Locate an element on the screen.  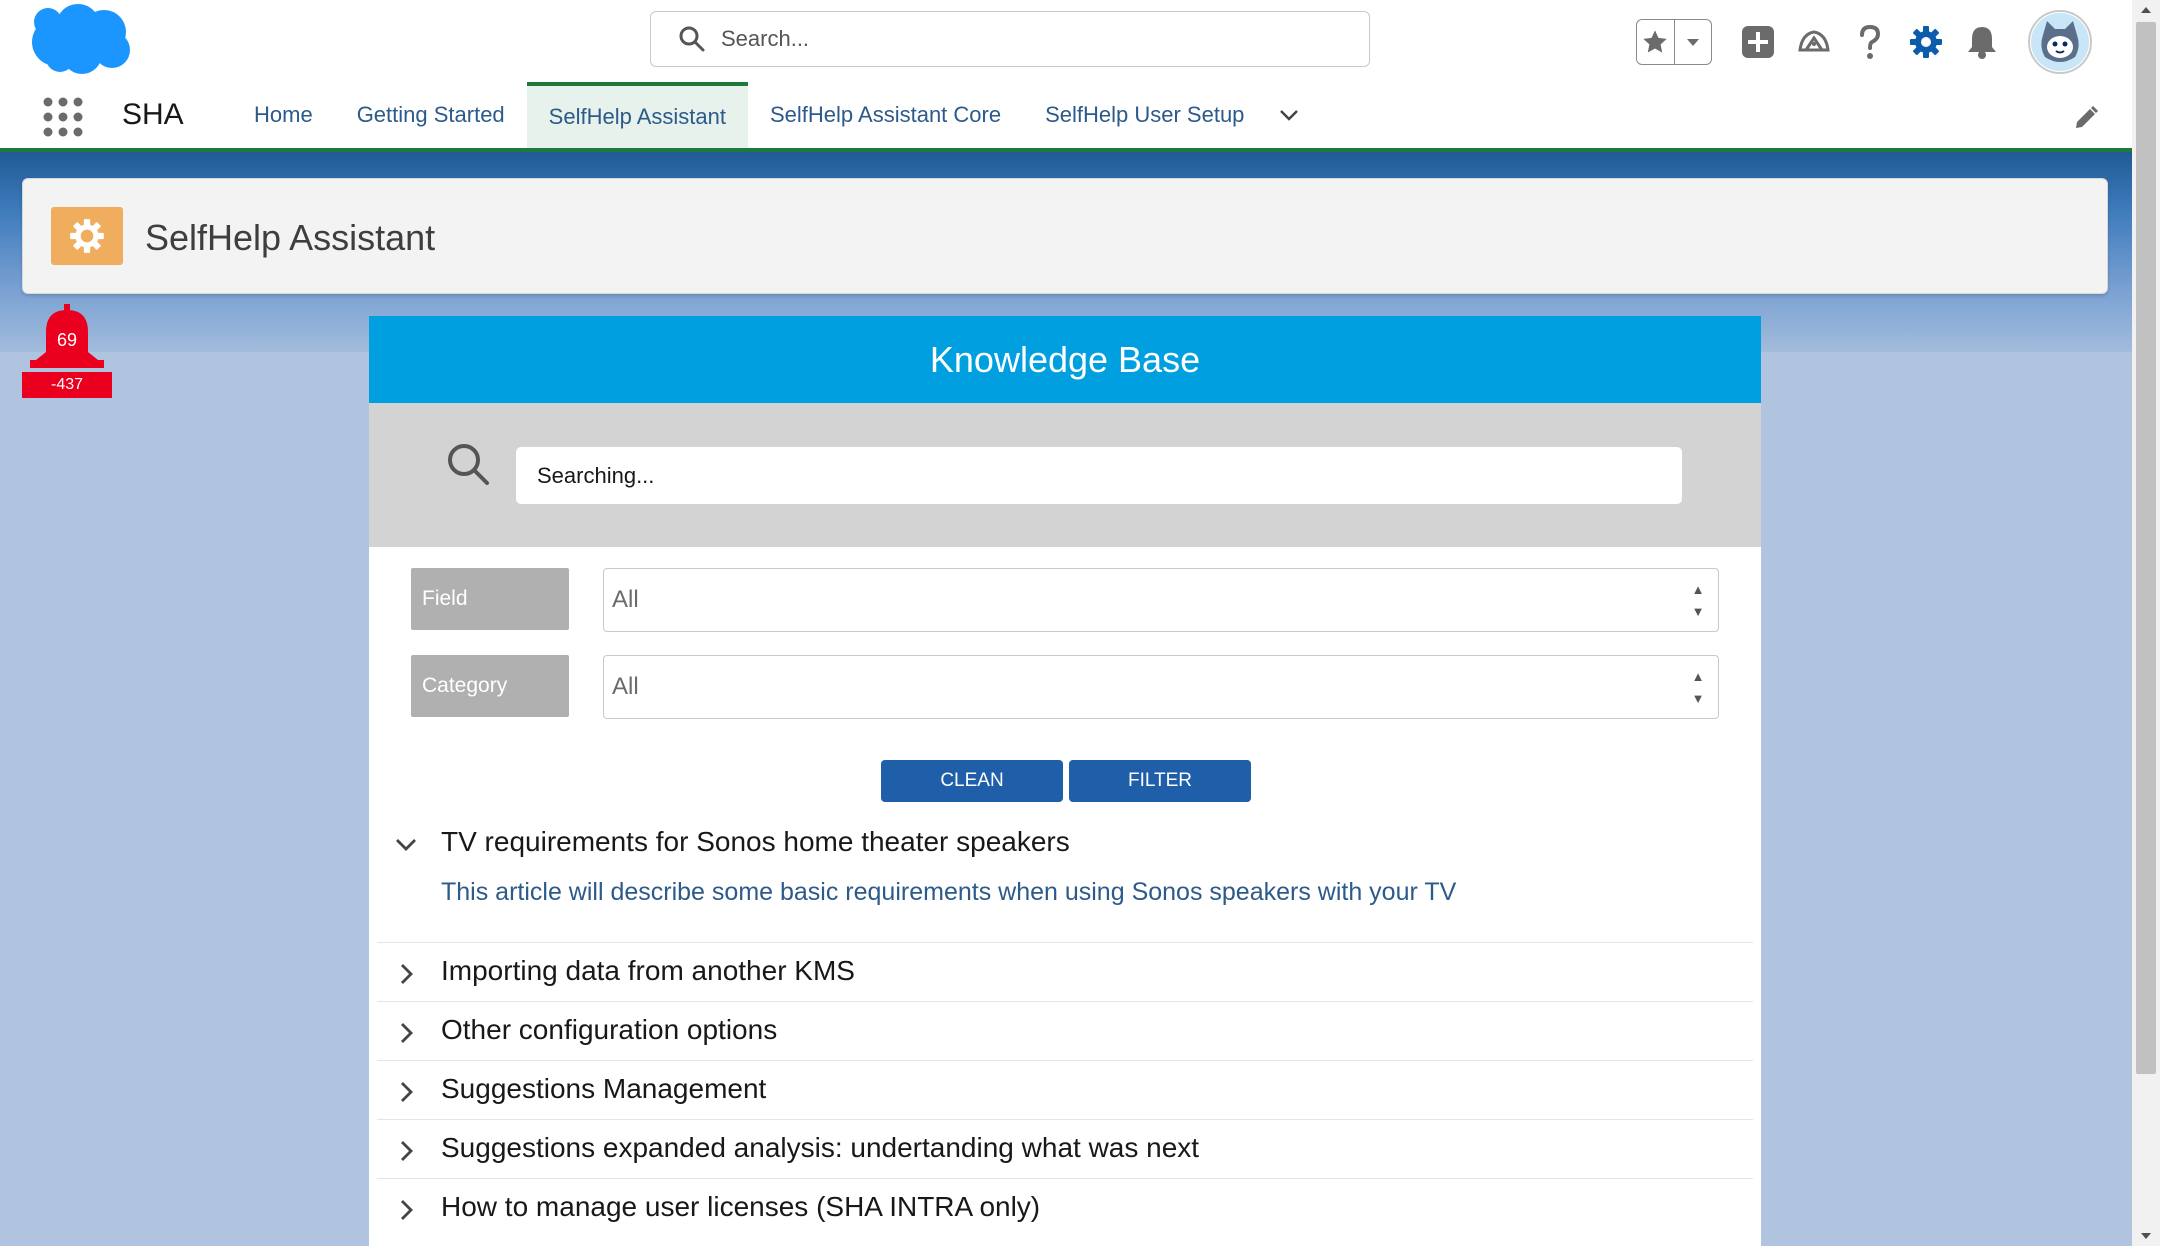
page-scrollbar is located at coordinates (2146, 623).